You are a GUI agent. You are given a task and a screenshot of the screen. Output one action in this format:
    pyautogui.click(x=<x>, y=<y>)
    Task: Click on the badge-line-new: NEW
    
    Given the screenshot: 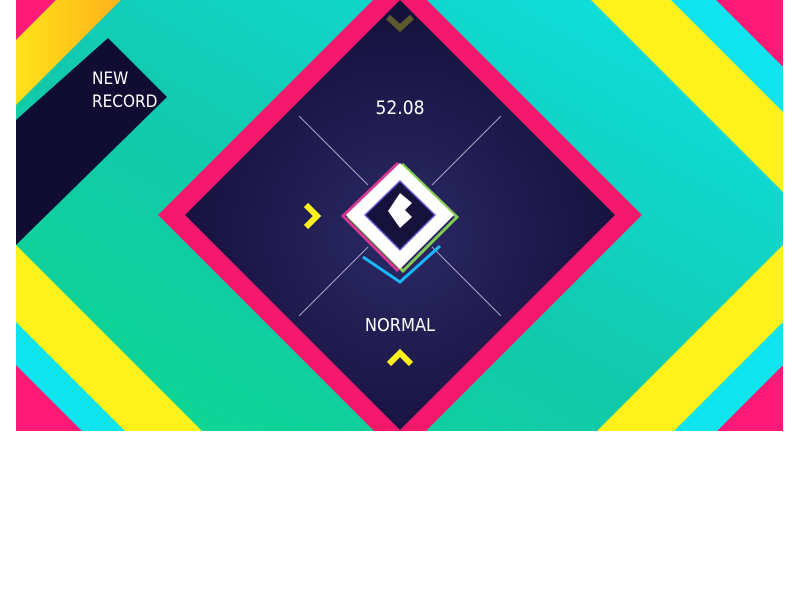 What is the action you would take?
    pyautogui.click(x=110, y=79)
    